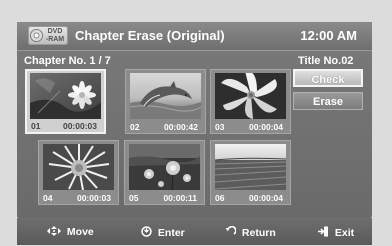 This screenshot has width=392, height=246. I want to click on exit-hint: Exit, so click(336, 232).